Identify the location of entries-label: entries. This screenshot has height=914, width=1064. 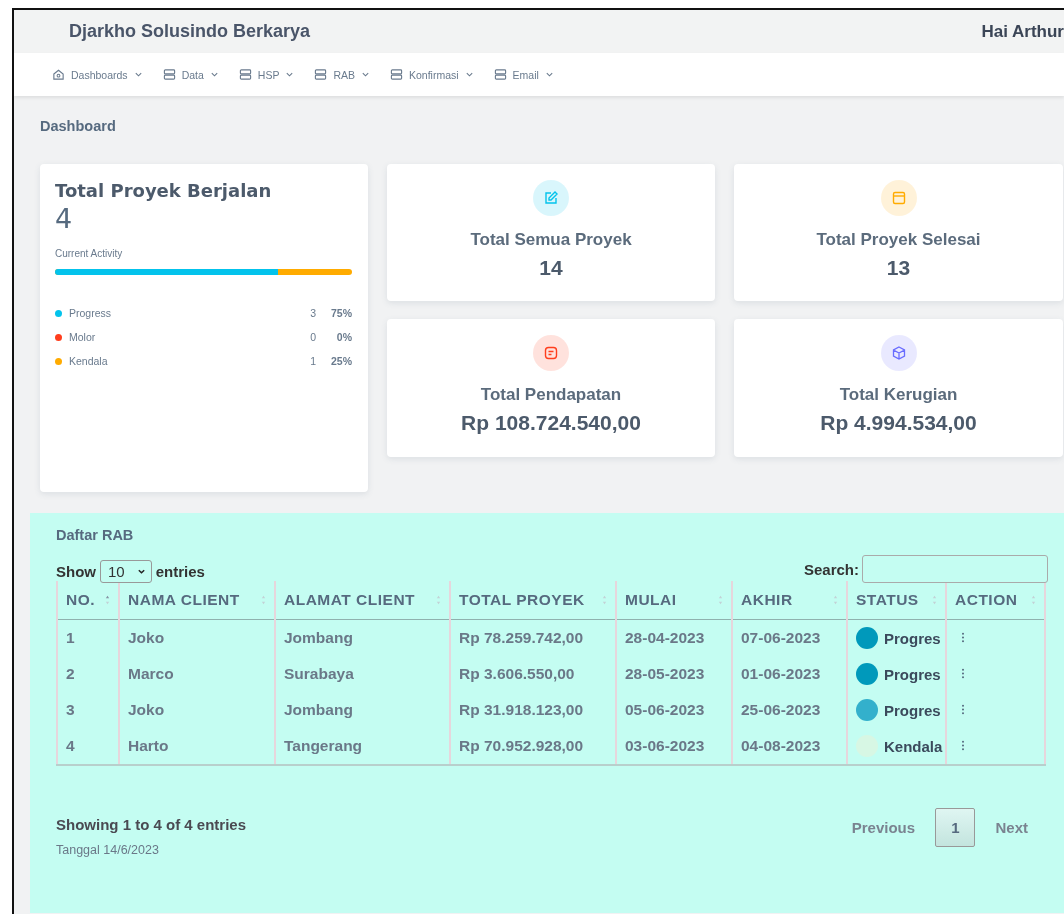
(180, 571).